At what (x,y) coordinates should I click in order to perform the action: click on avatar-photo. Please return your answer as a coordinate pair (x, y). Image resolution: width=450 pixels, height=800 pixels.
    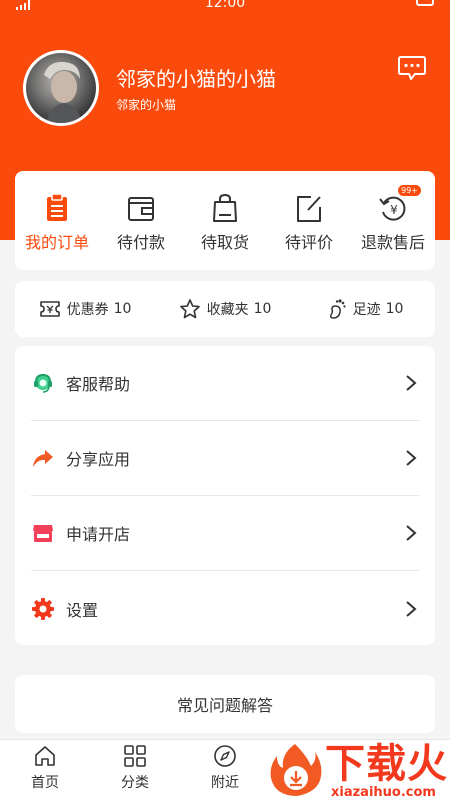
    Looking at the image, I should click on (61, 88).